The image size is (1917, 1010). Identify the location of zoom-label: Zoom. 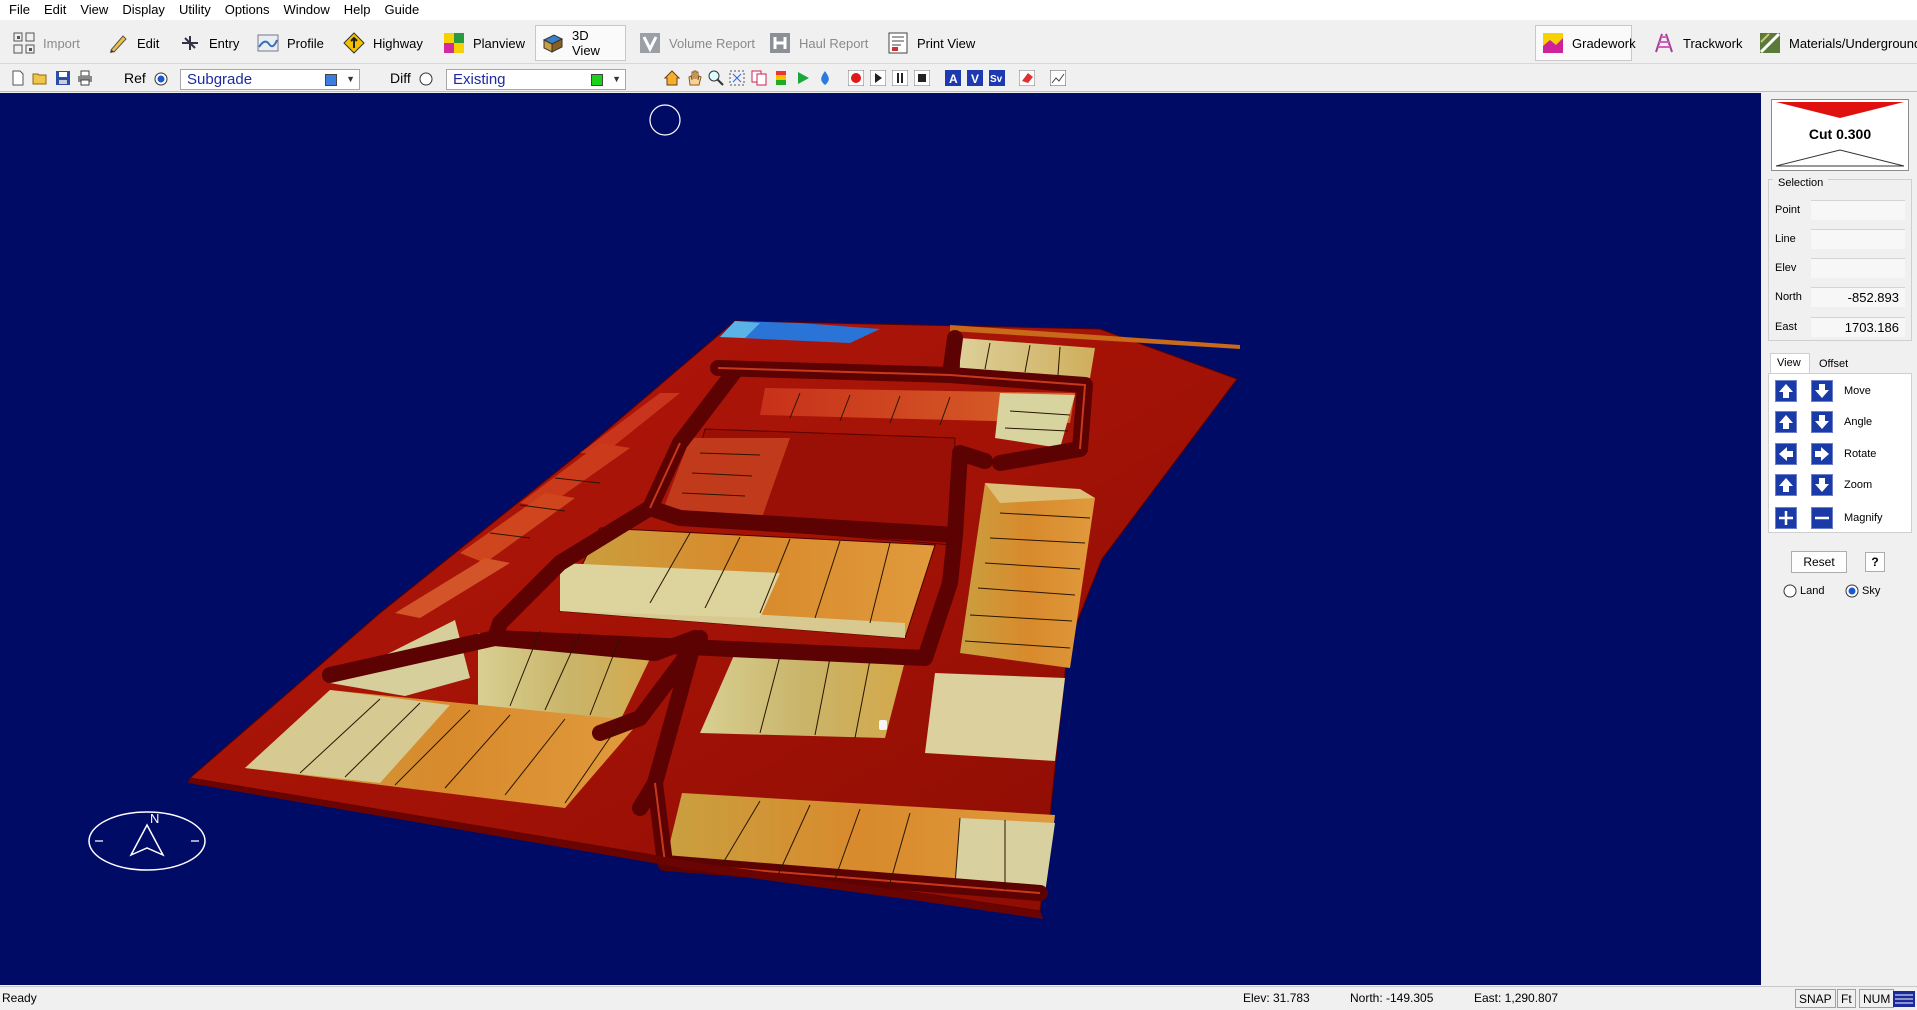
(1858, 485).